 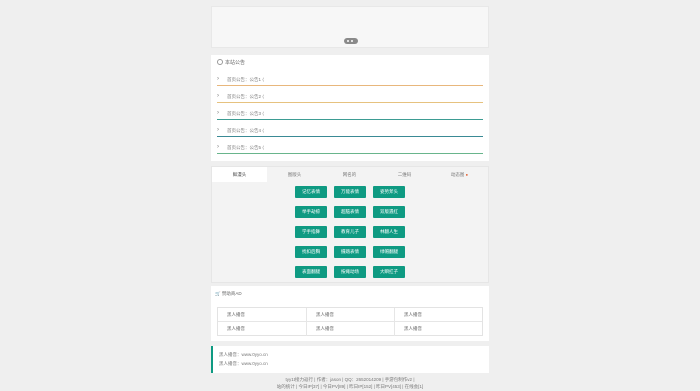 I want to click on sponsor-header: 🛒 赞助商AD, so click(x=228, y=294).